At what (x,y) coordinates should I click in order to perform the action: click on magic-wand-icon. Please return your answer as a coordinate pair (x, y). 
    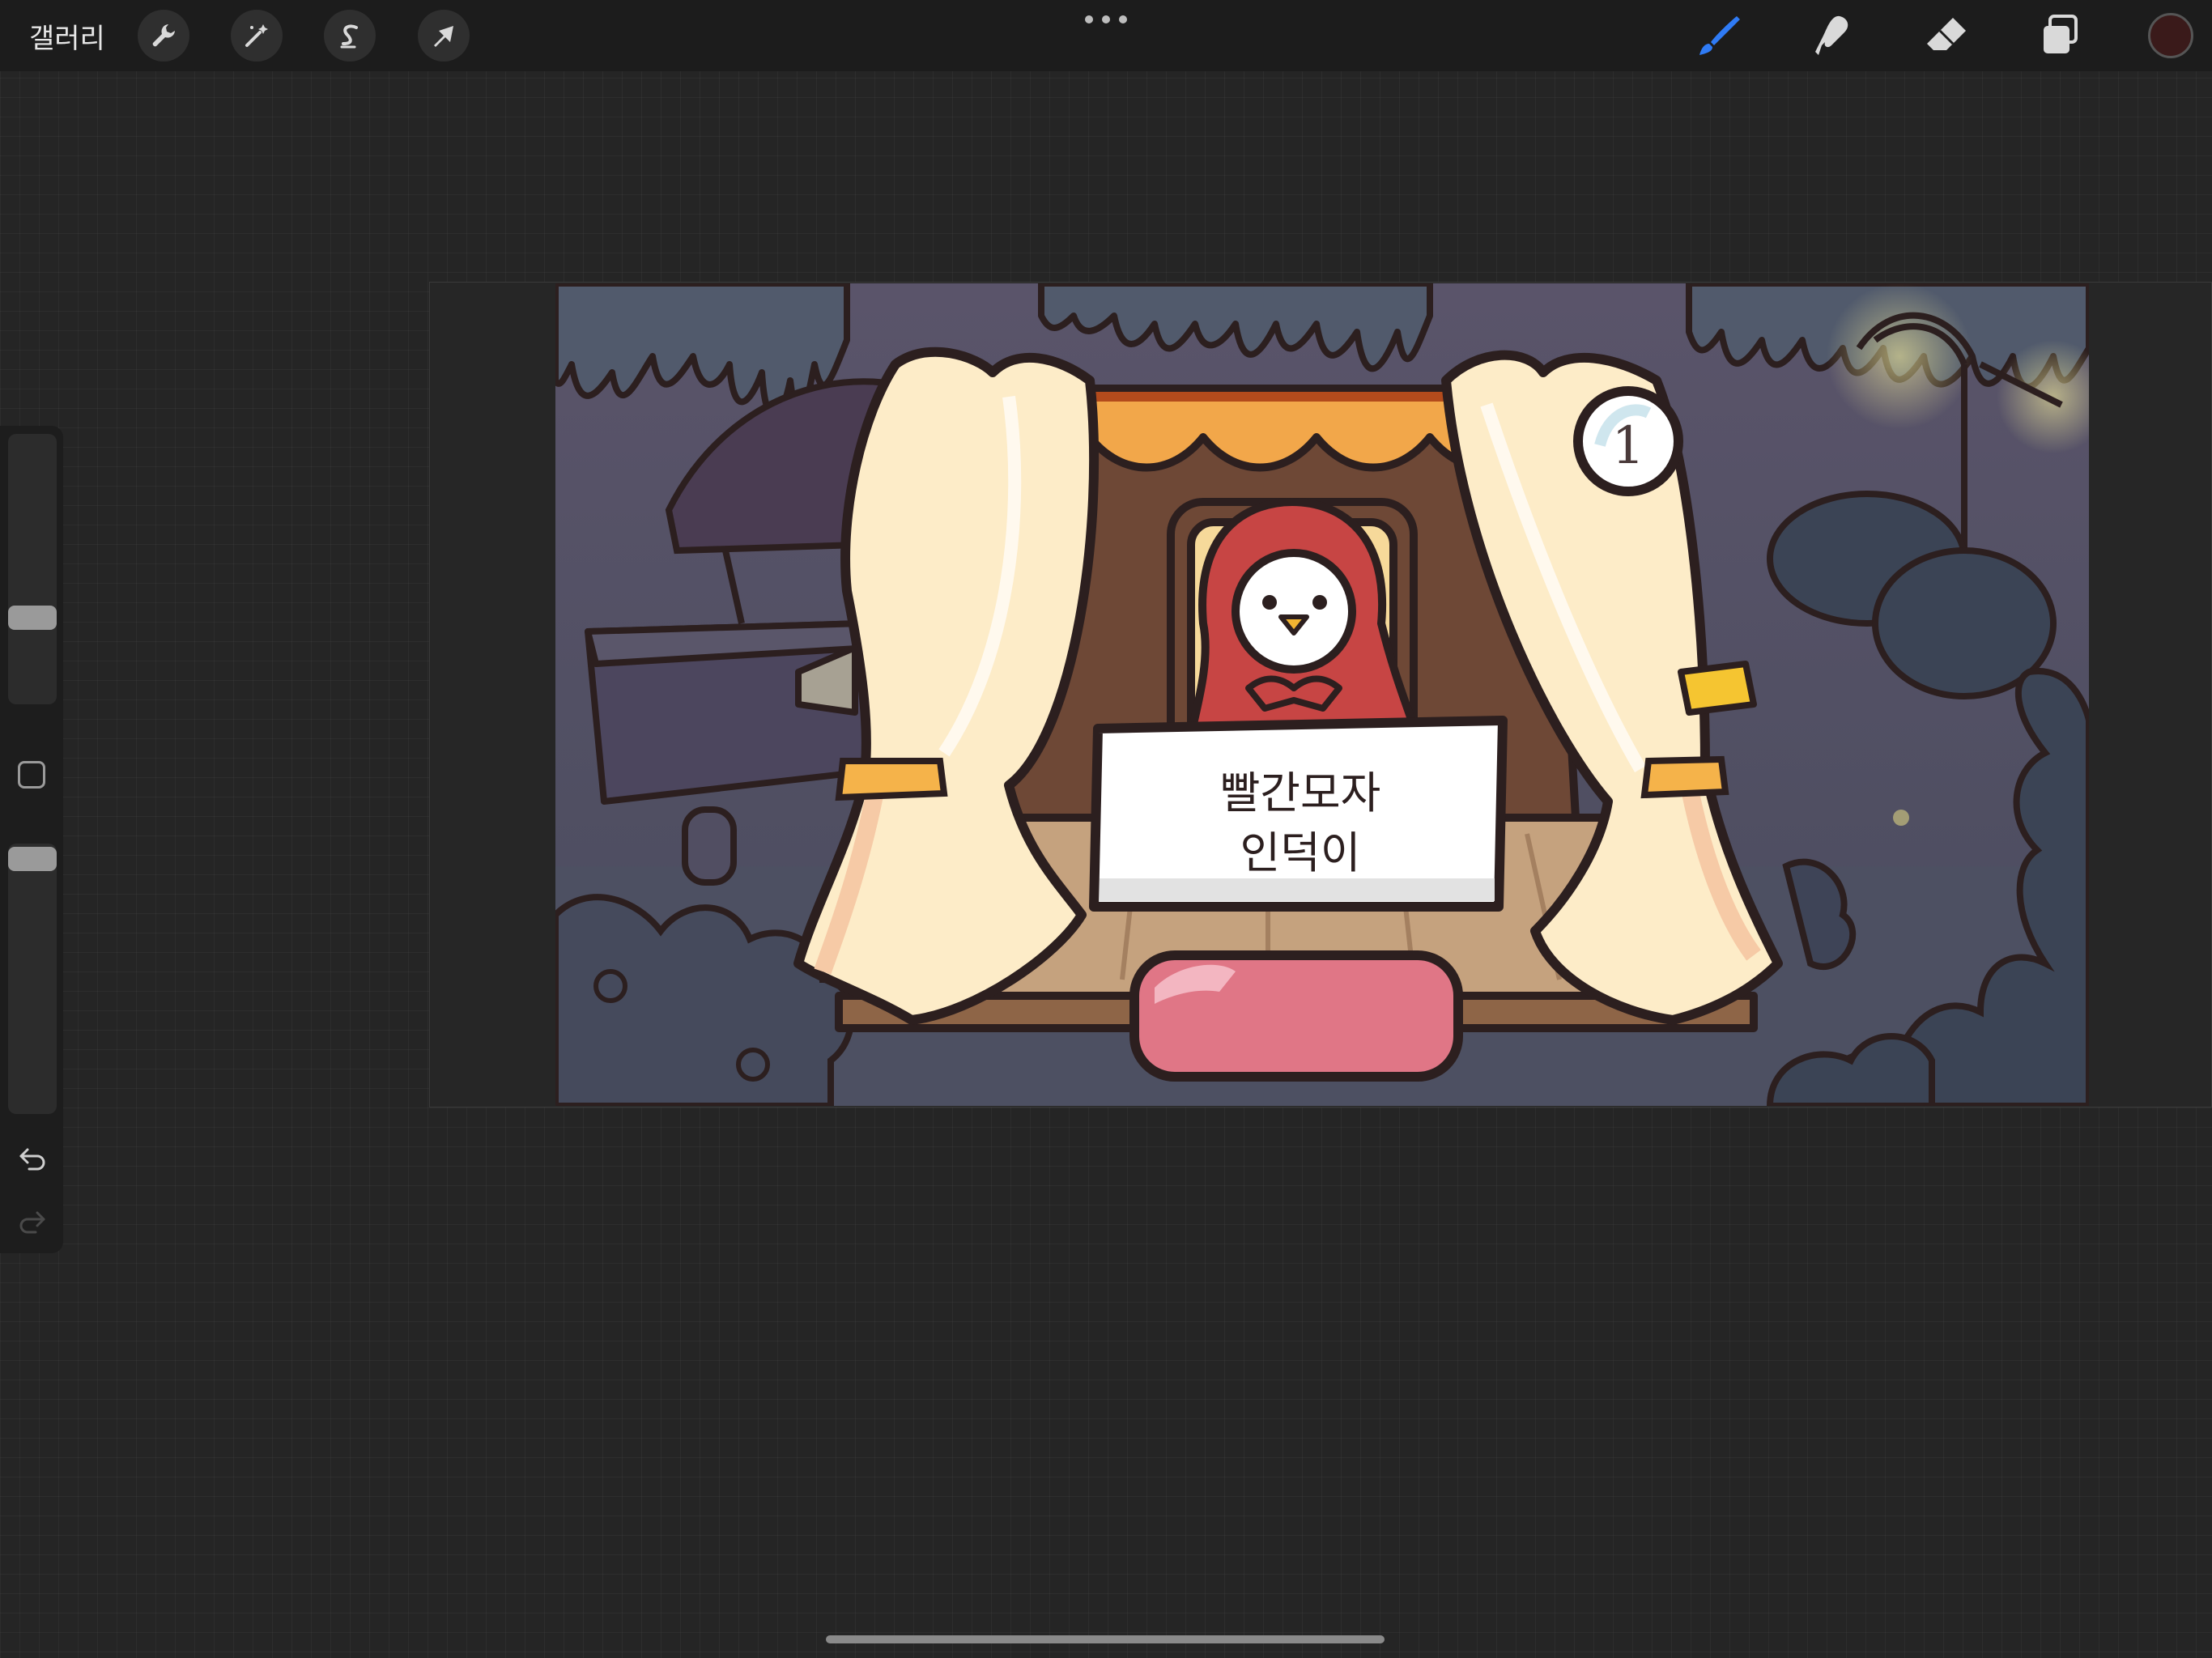
    Looking at the image, I should click on (257, 35).